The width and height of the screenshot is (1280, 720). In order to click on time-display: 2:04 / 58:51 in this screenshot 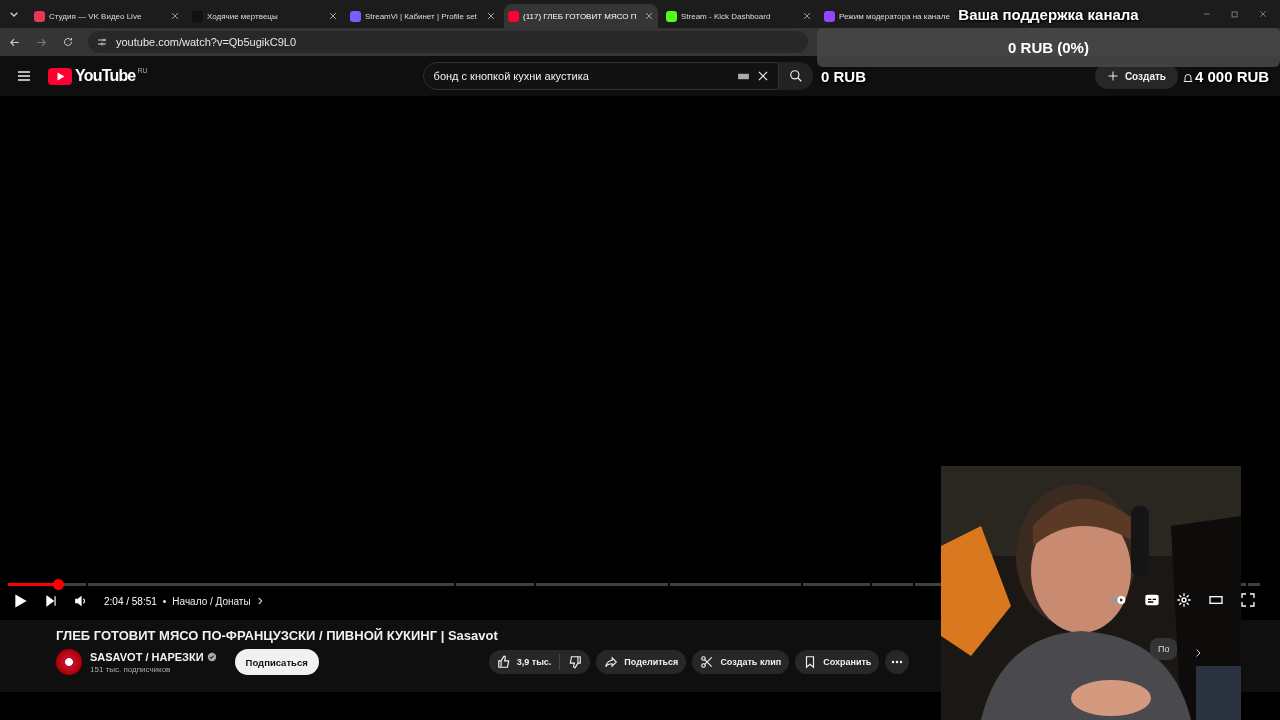, I will do `click(130, 601)`.